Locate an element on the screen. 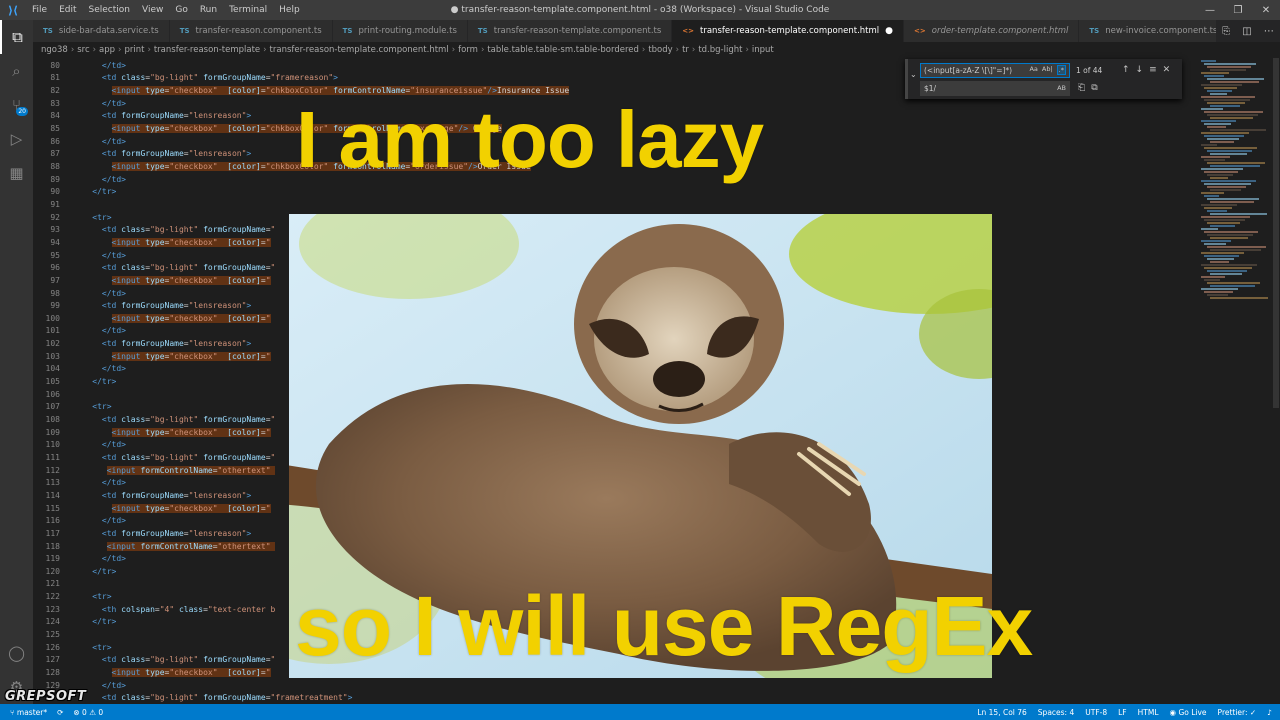  close-find-icon: ✕ is located at coordinates (1167, 70).